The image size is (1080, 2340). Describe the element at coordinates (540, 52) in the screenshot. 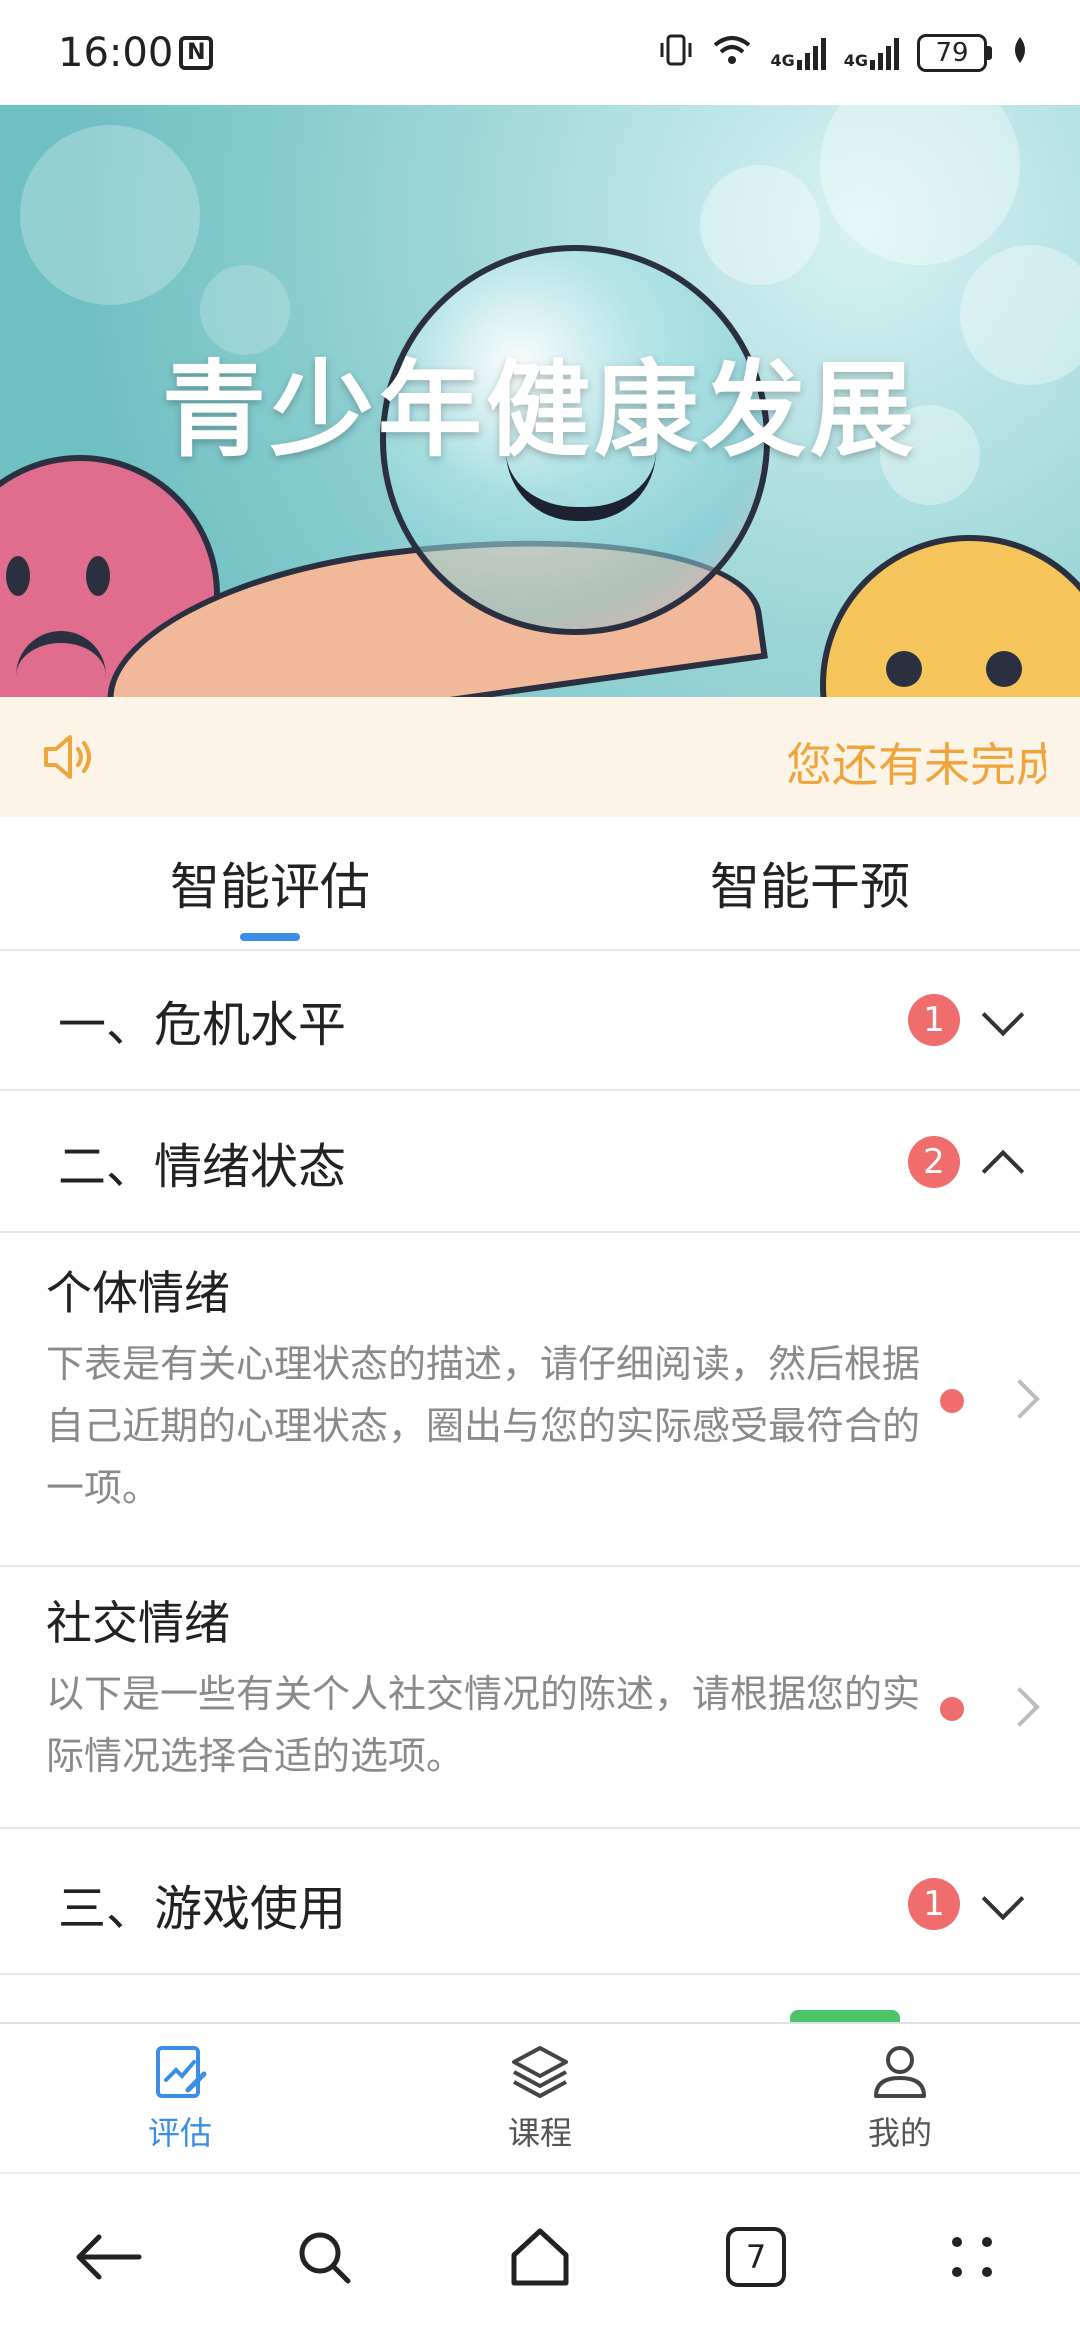

I see `status-bar: 16:00 N 4G 4G 79` at that location.